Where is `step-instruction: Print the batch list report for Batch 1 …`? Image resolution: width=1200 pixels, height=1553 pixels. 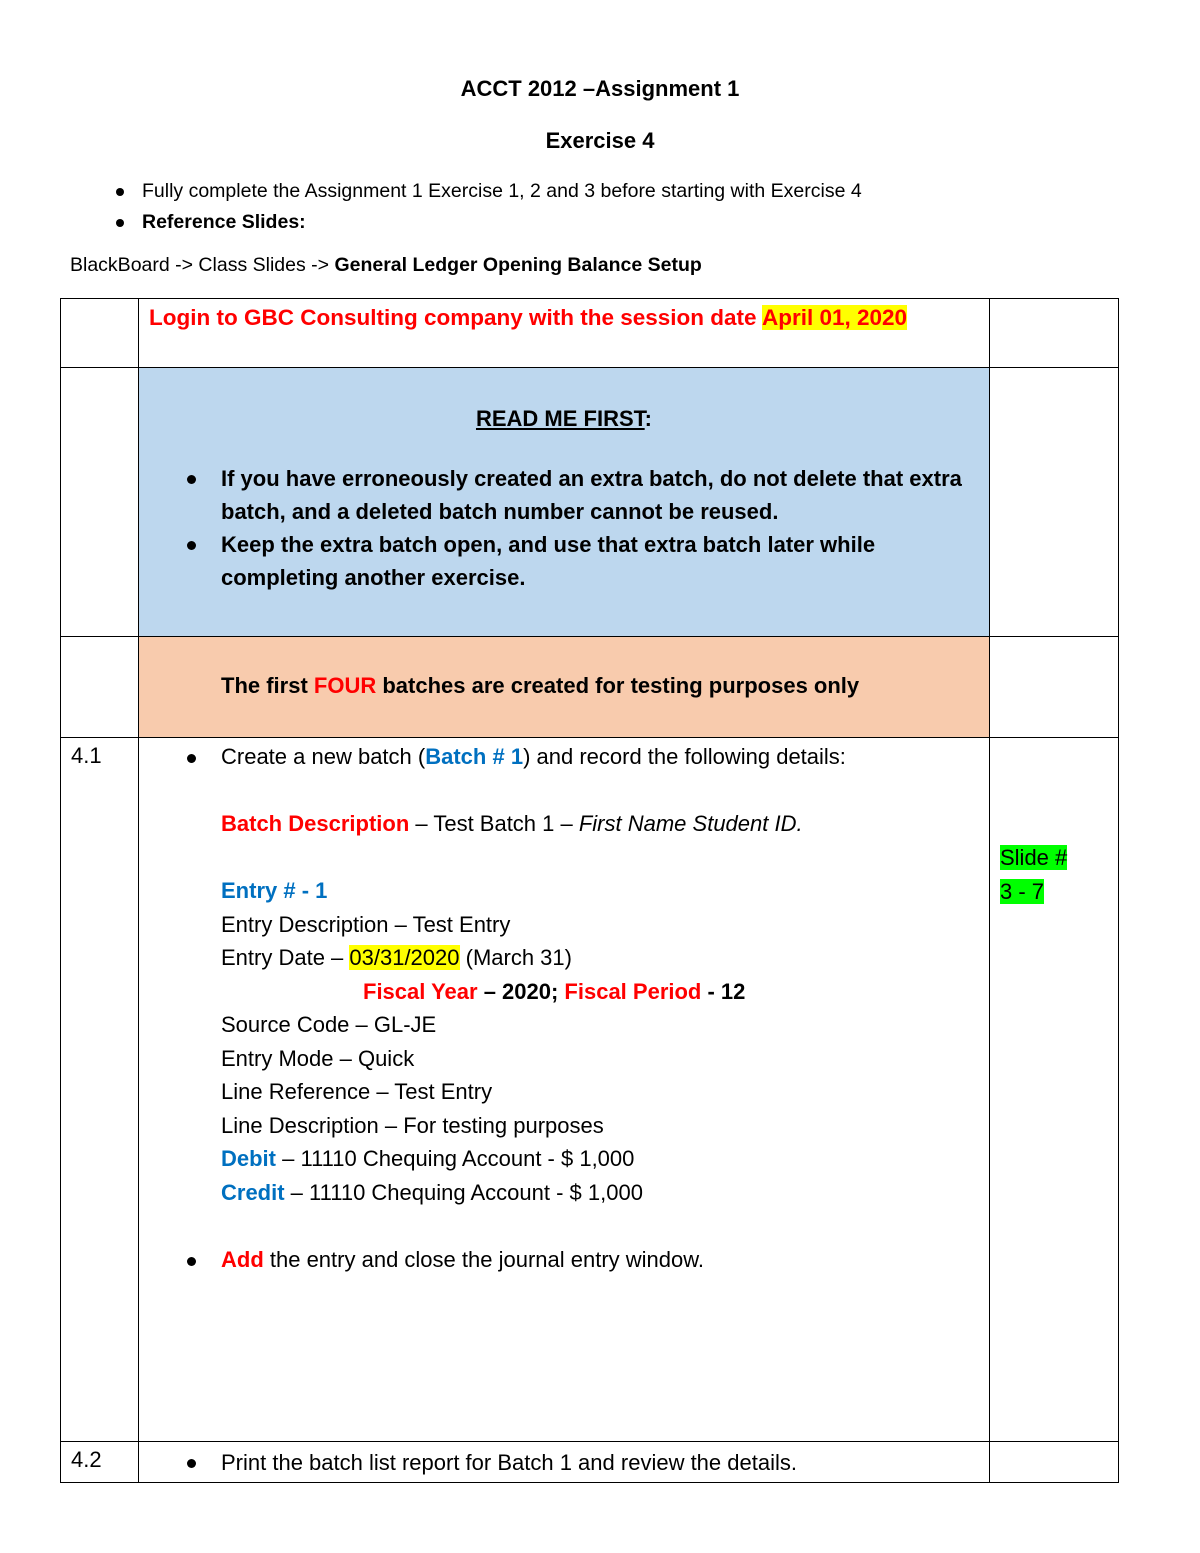 step-instruction: Print the batch list report for Batch 1 … is located at coordinates (564, 1462).